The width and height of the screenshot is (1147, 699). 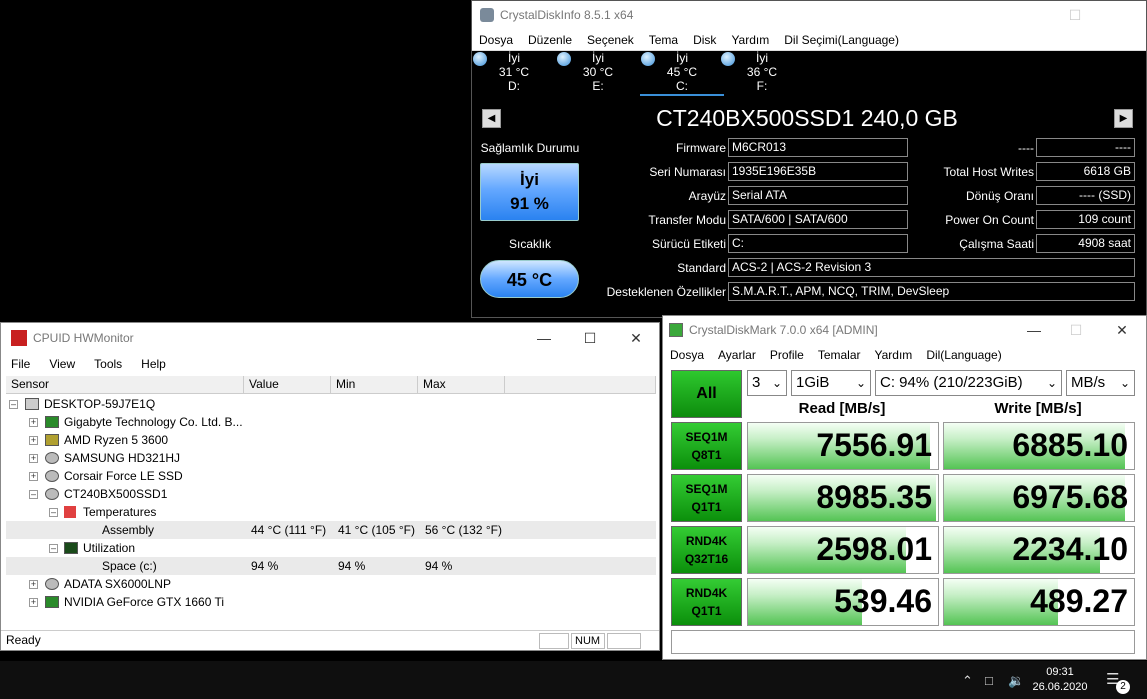 What do you see at coordinates (331, 512) in the screenshot?
I see `tree-group: – Temperatures` at bounding box center [331, 512].